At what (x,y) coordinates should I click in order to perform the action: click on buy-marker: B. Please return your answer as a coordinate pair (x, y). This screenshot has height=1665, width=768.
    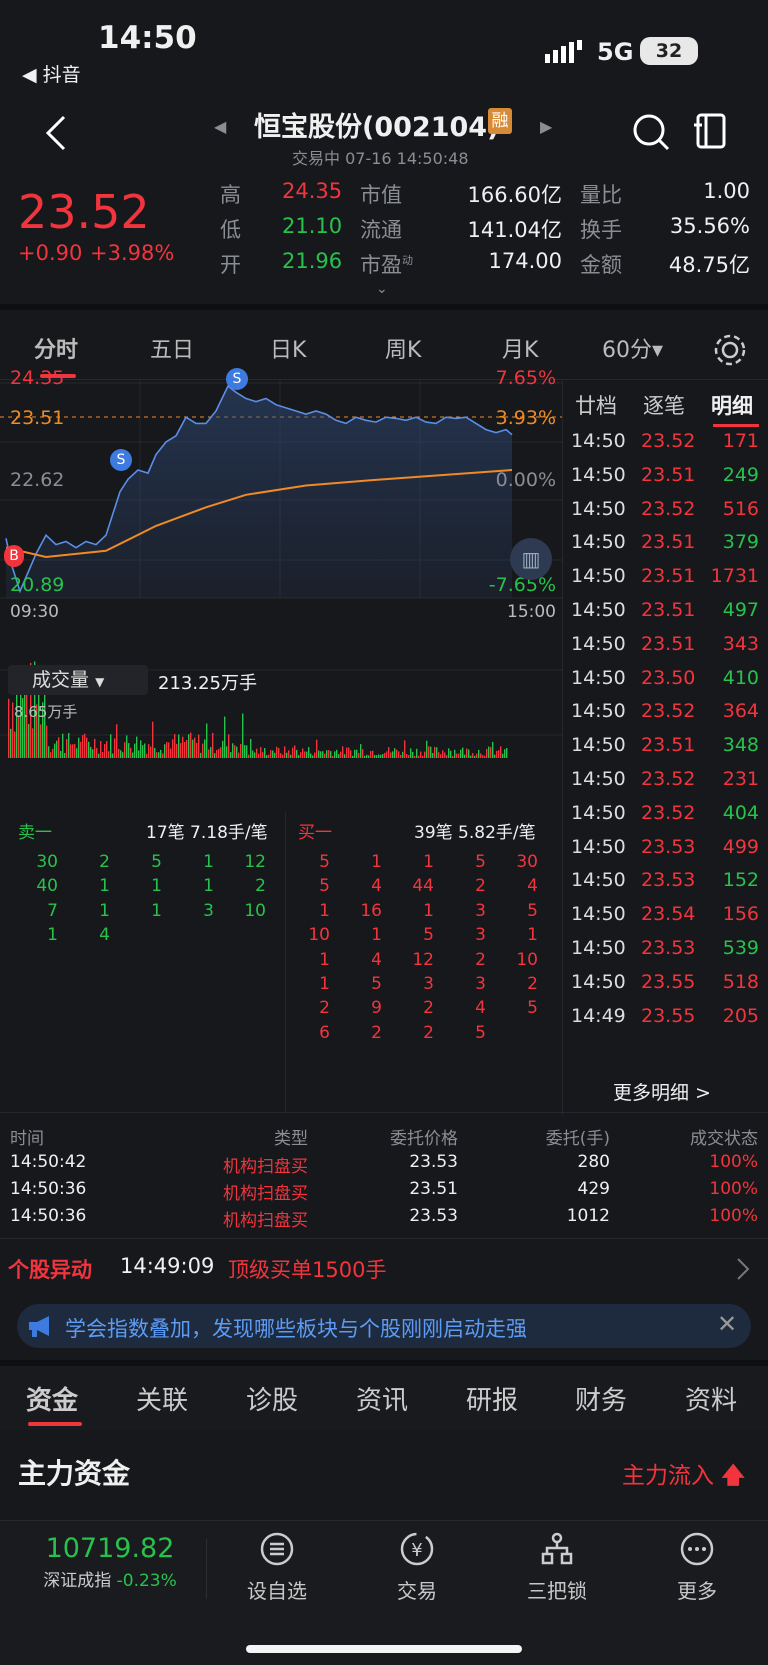
    Looking at the image, I should click on (14, 556).